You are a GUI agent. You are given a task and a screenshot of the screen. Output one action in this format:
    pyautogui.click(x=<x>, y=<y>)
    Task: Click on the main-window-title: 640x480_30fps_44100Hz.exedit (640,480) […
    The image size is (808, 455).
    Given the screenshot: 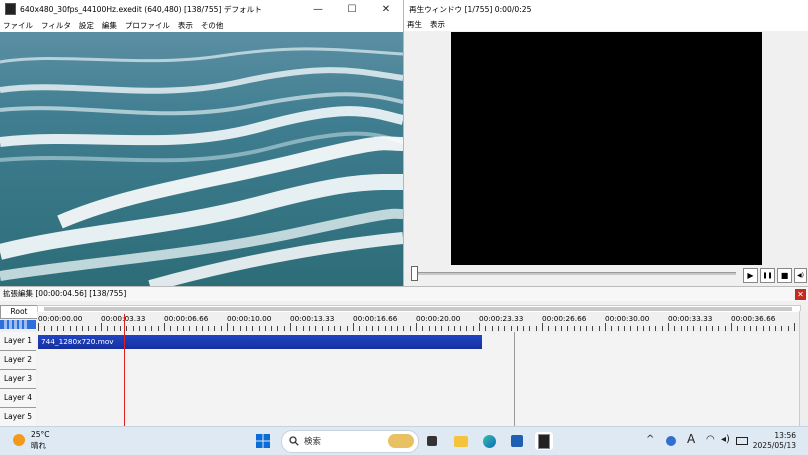 What is the action you would take?
    pyautogui.click(x=141, y=9)
    